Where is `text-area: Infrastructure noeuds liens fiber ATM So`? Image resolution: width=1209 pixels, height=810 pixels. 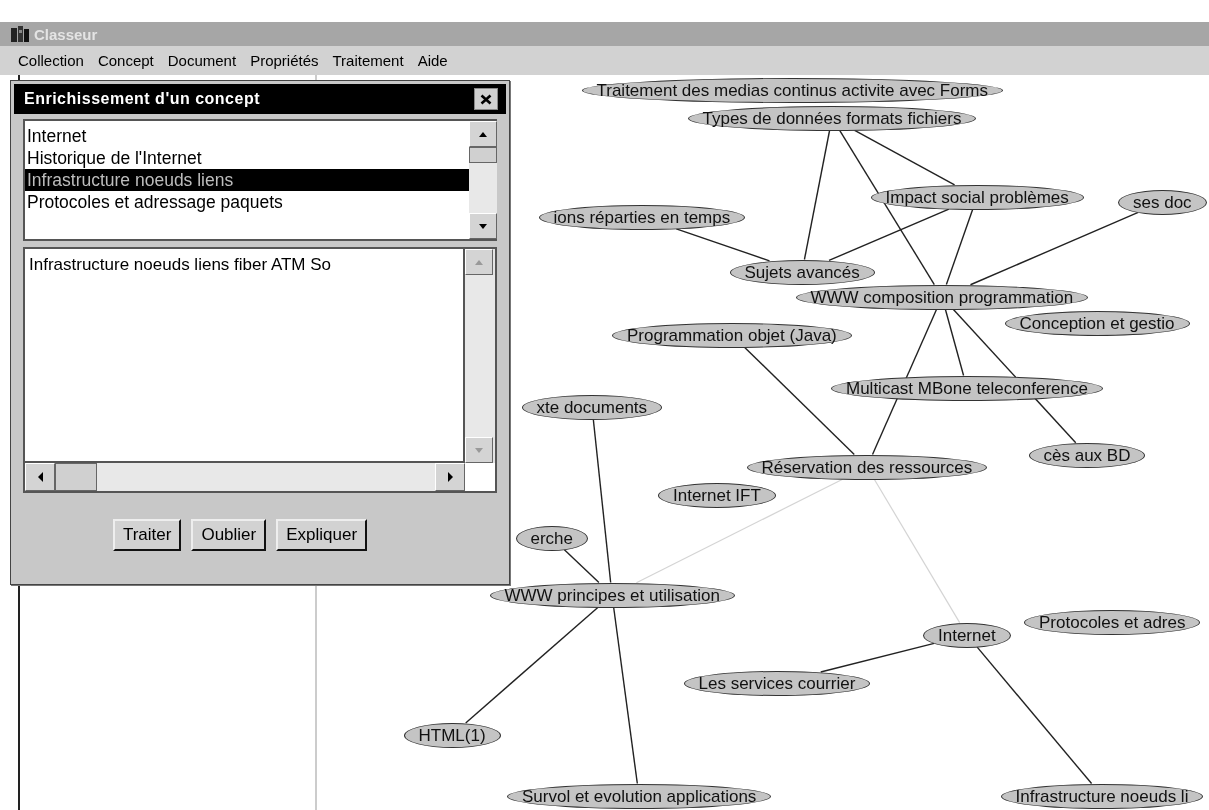 text-area: Infrastructure noeuds liens fiber ATM So is located at coordinates (260, 370).